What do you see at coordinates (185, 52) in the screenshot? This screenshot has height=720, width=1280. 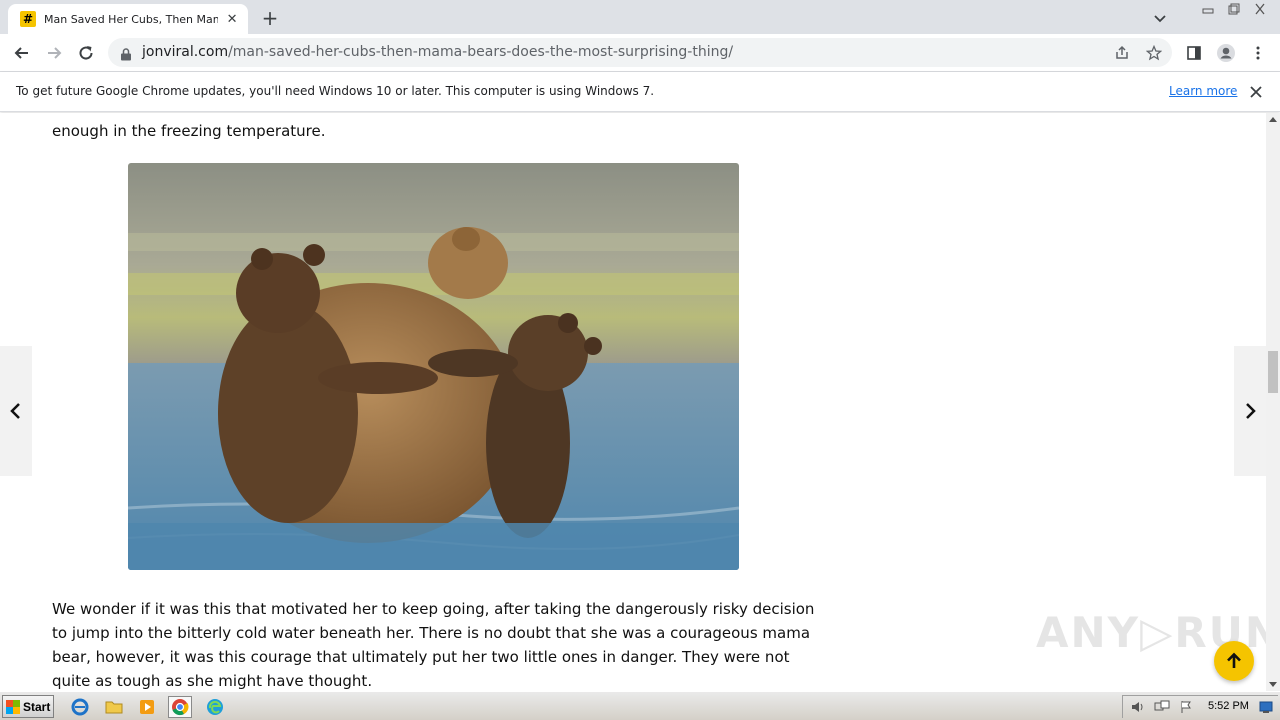 I see `url-host: jonviral.com` at bounding box center [185, 52].